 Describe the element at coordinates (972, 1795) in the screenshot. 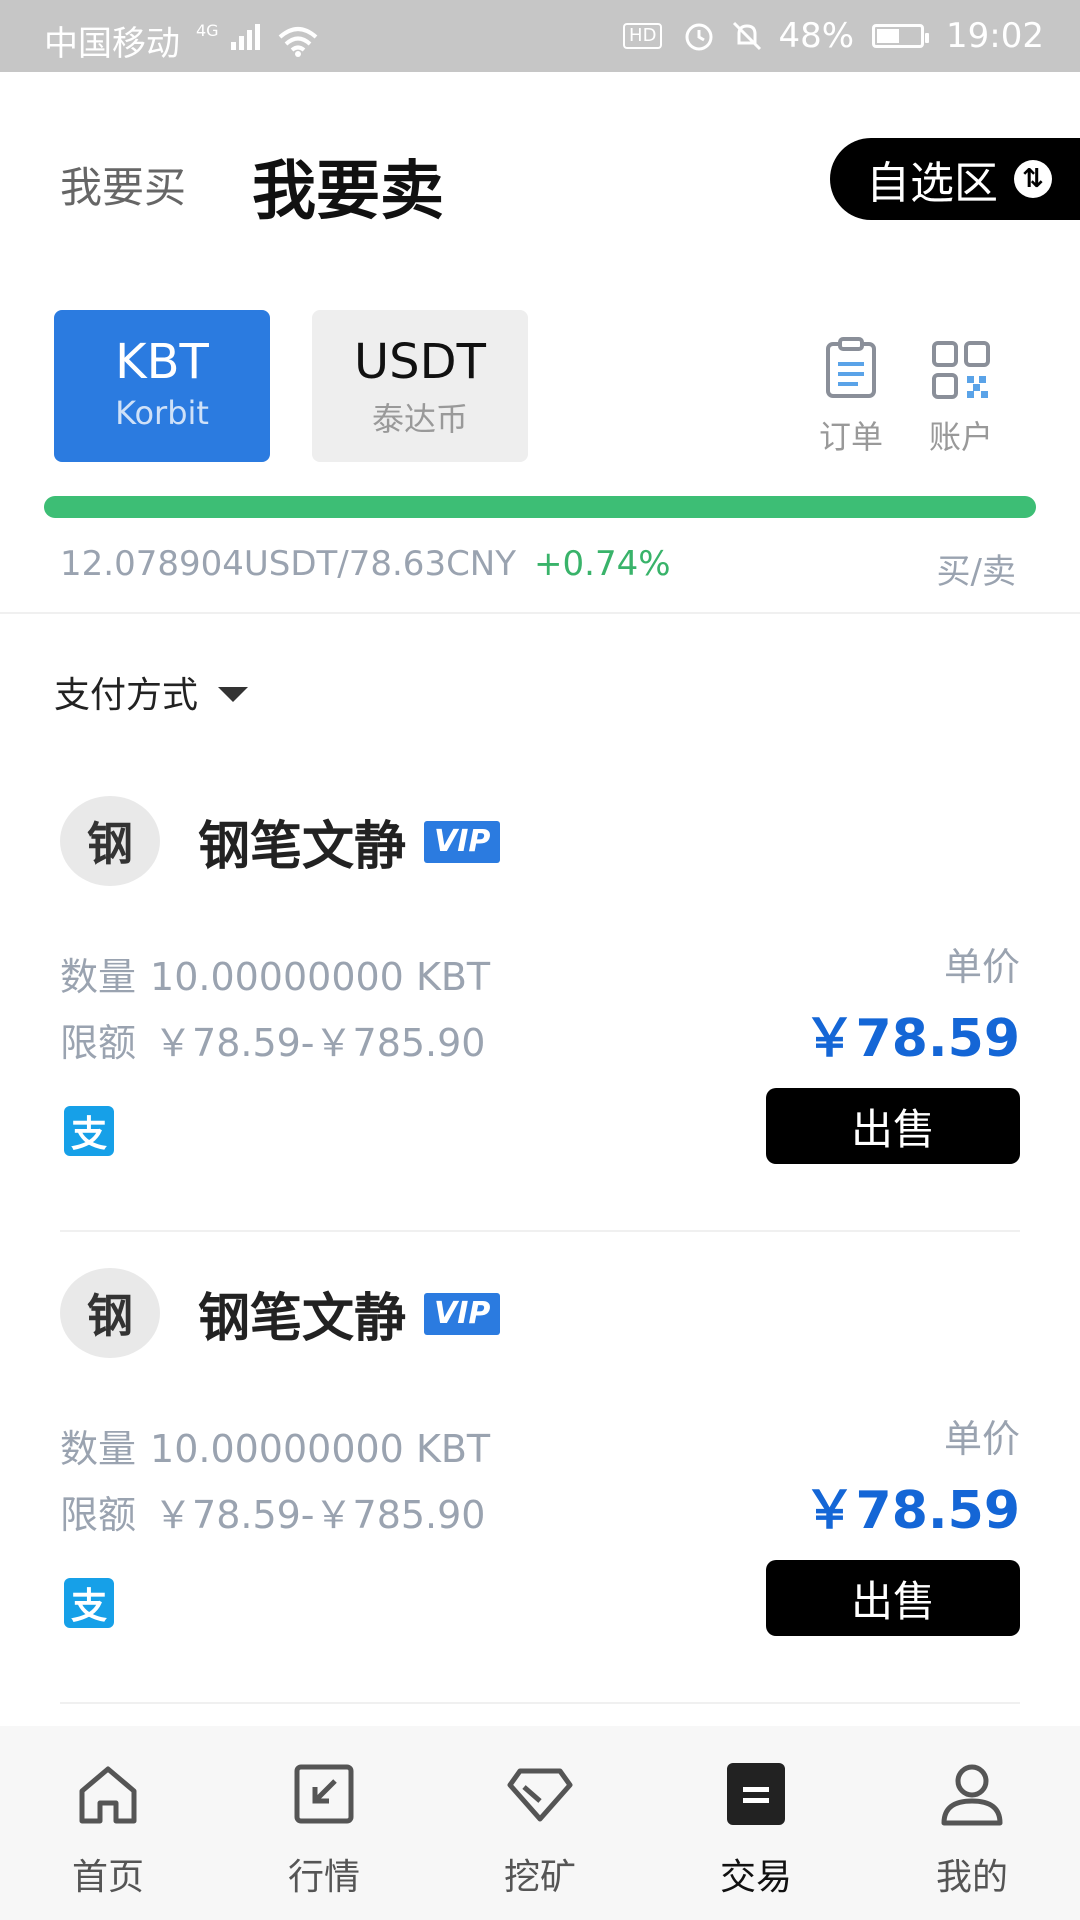

I see `profile-icon` at that location.